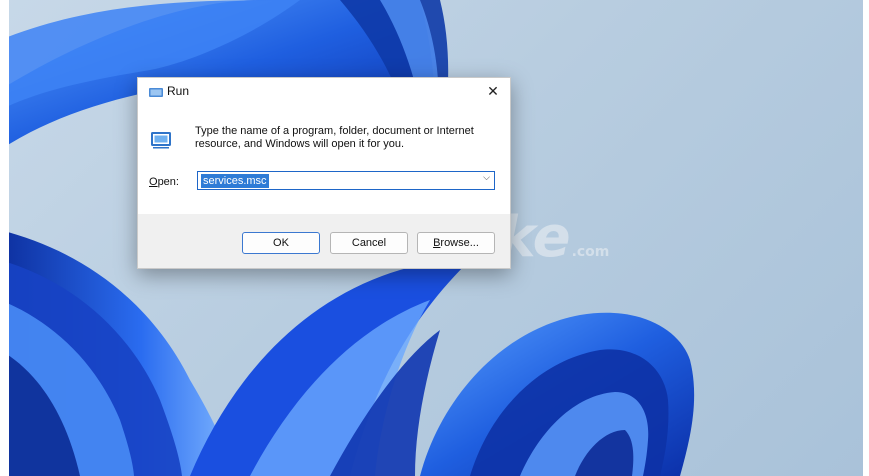  Describe the element at coordinates (235, 181) in the screenshot. I see `open-input-value: services.msc` at that location.